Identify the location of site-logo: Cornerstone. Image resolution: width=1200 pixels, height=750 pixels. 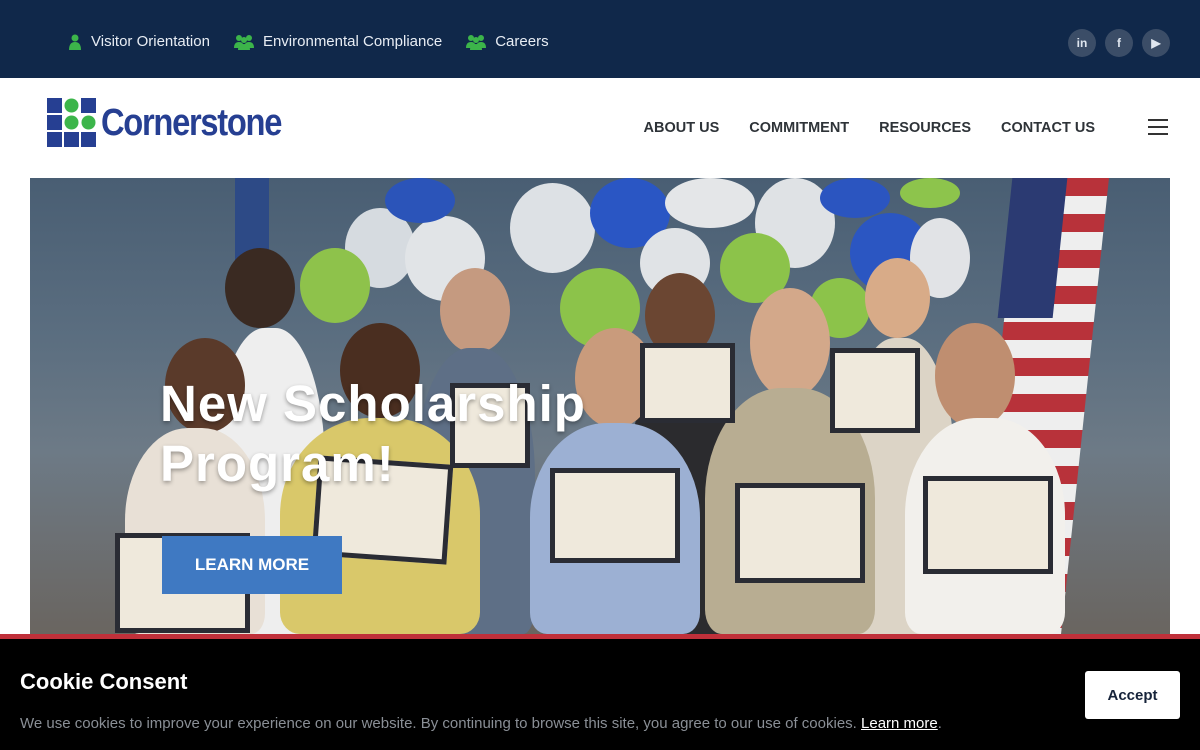
(178, 123).